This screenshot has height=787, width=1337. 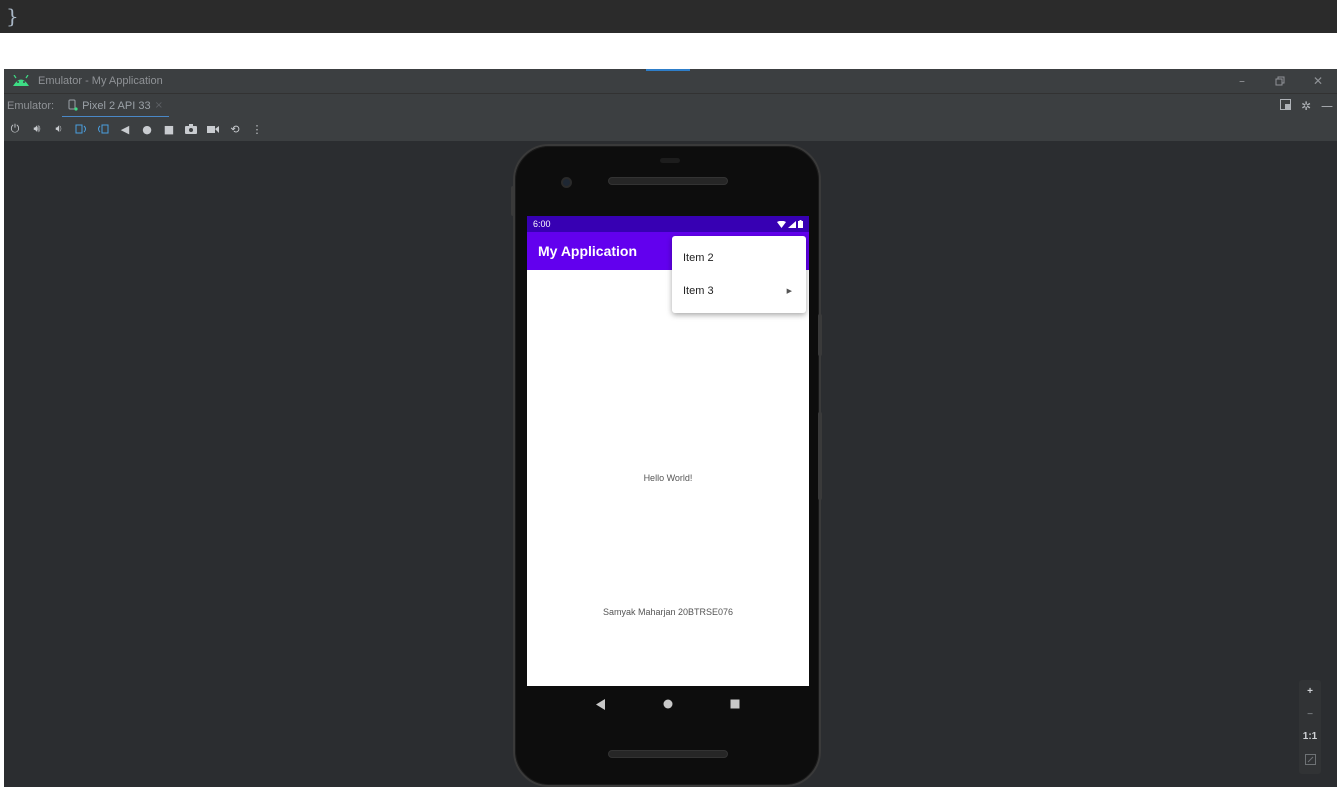 I want to click on emulator-toolbar: ⏻ 🔊︎ 🔉︎ ◀ ● ■ ⟲ ⋮, so click(x=670, y=129).